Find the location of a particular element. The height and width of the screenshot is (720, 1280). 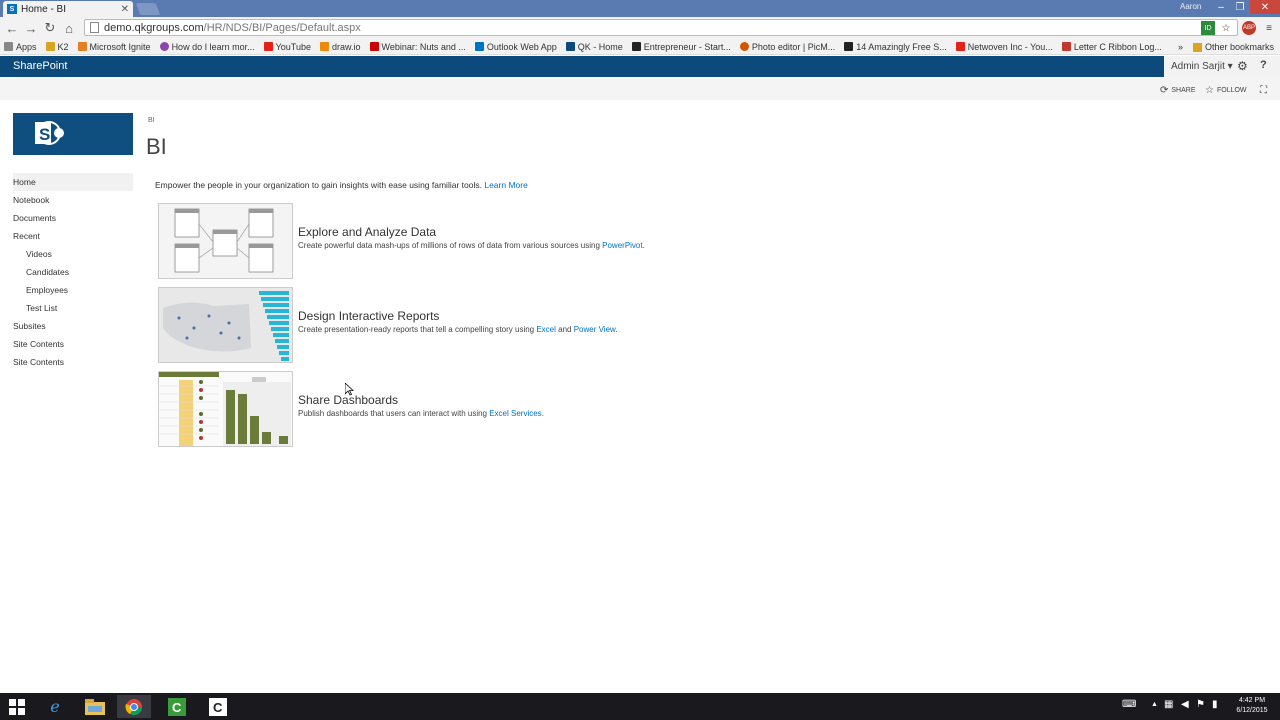

windows-taskbar: e C C ⌨ ▲ ▦ ◀ ⚑ ▮ 4:42 PM 6/12/2015 is located at coordinates (640, 706).